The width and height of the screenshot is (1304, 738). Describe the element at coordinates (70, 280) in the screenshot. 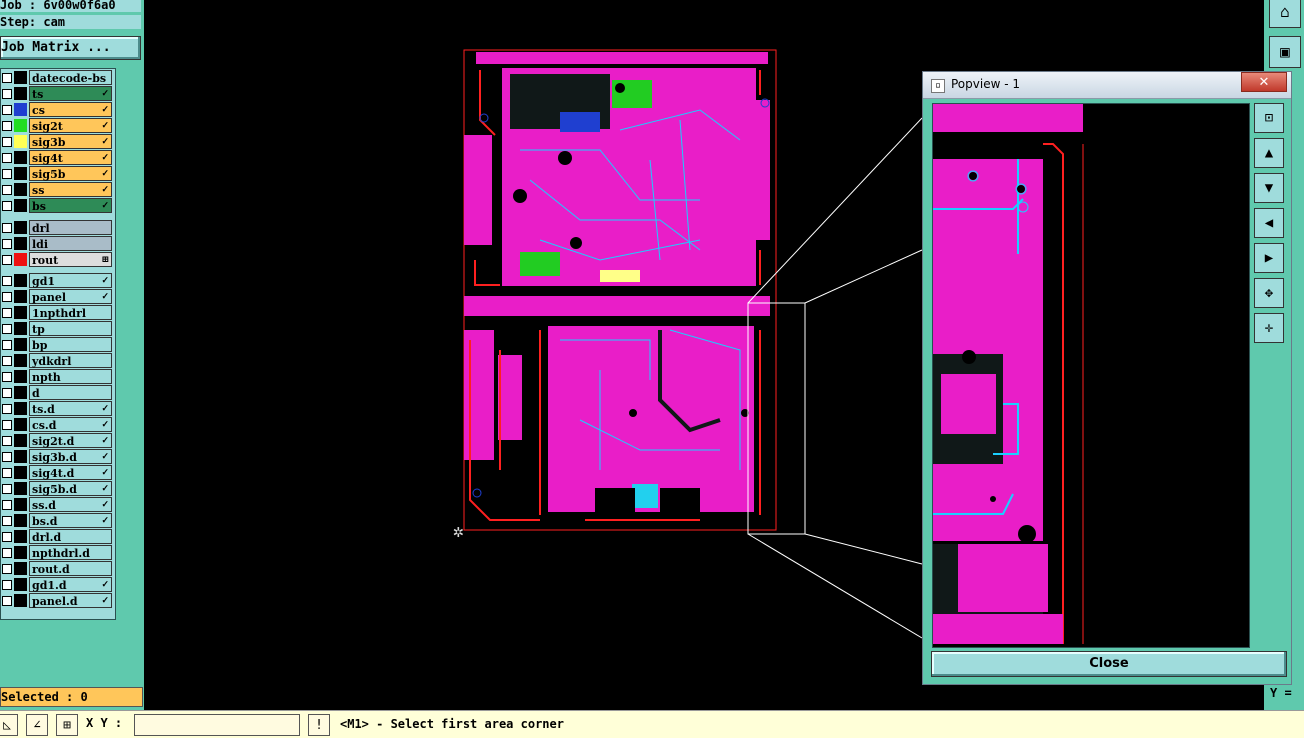

I see `layer-name: gd1 ✓` at that location.